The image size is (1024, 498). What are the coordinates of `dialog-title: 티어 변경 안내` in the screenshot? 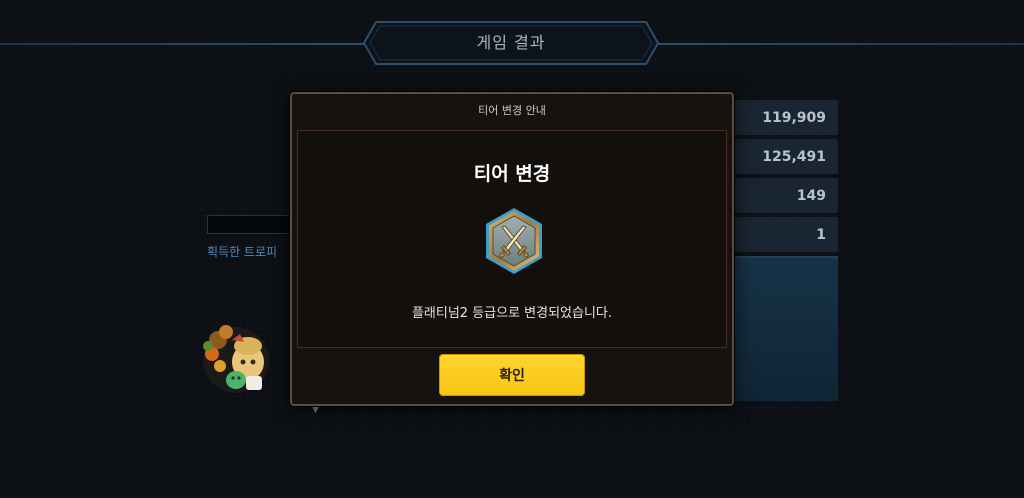 It's located at (512, 110).